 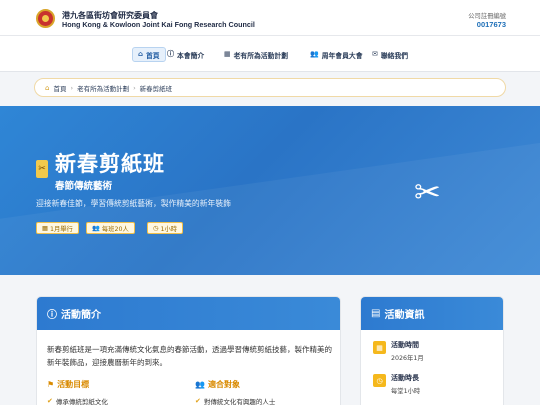 I want to click on card-header: ▤ 活動資訊, so click(x=432, y=313).